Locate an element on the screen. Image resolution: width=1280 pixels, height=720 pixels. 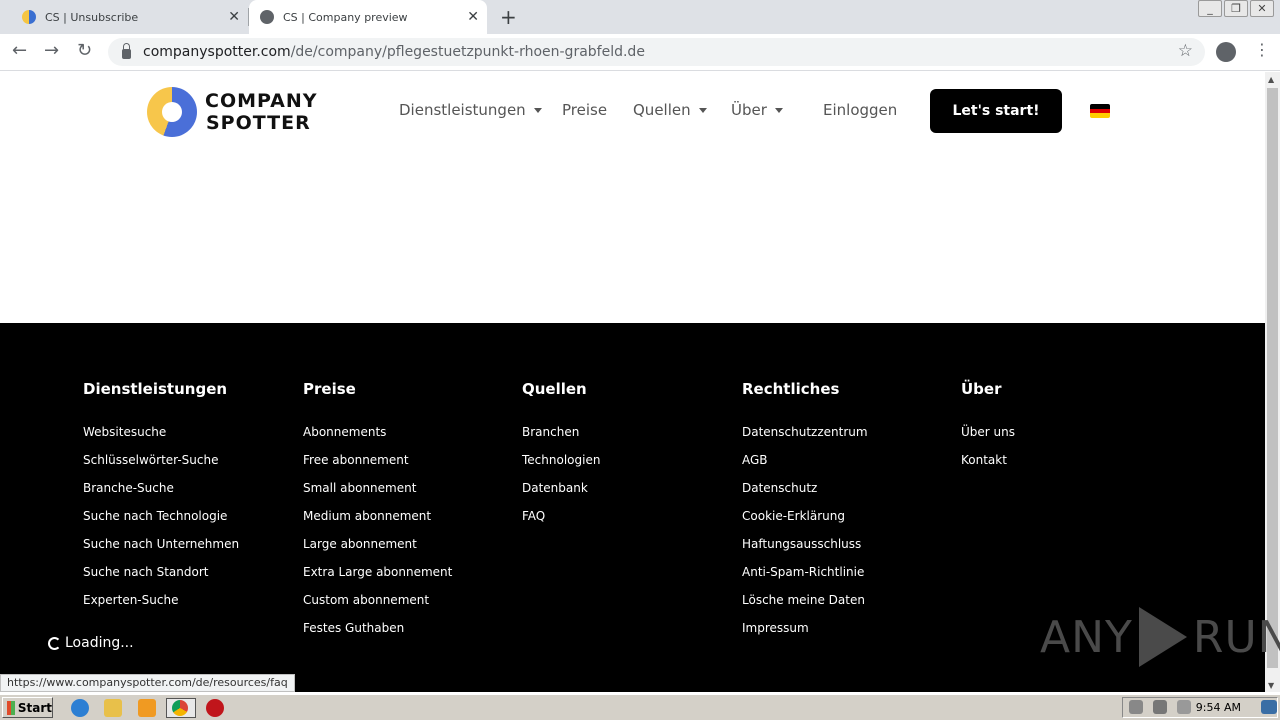
german-flag-icon is located at coordinates (1100, 111).